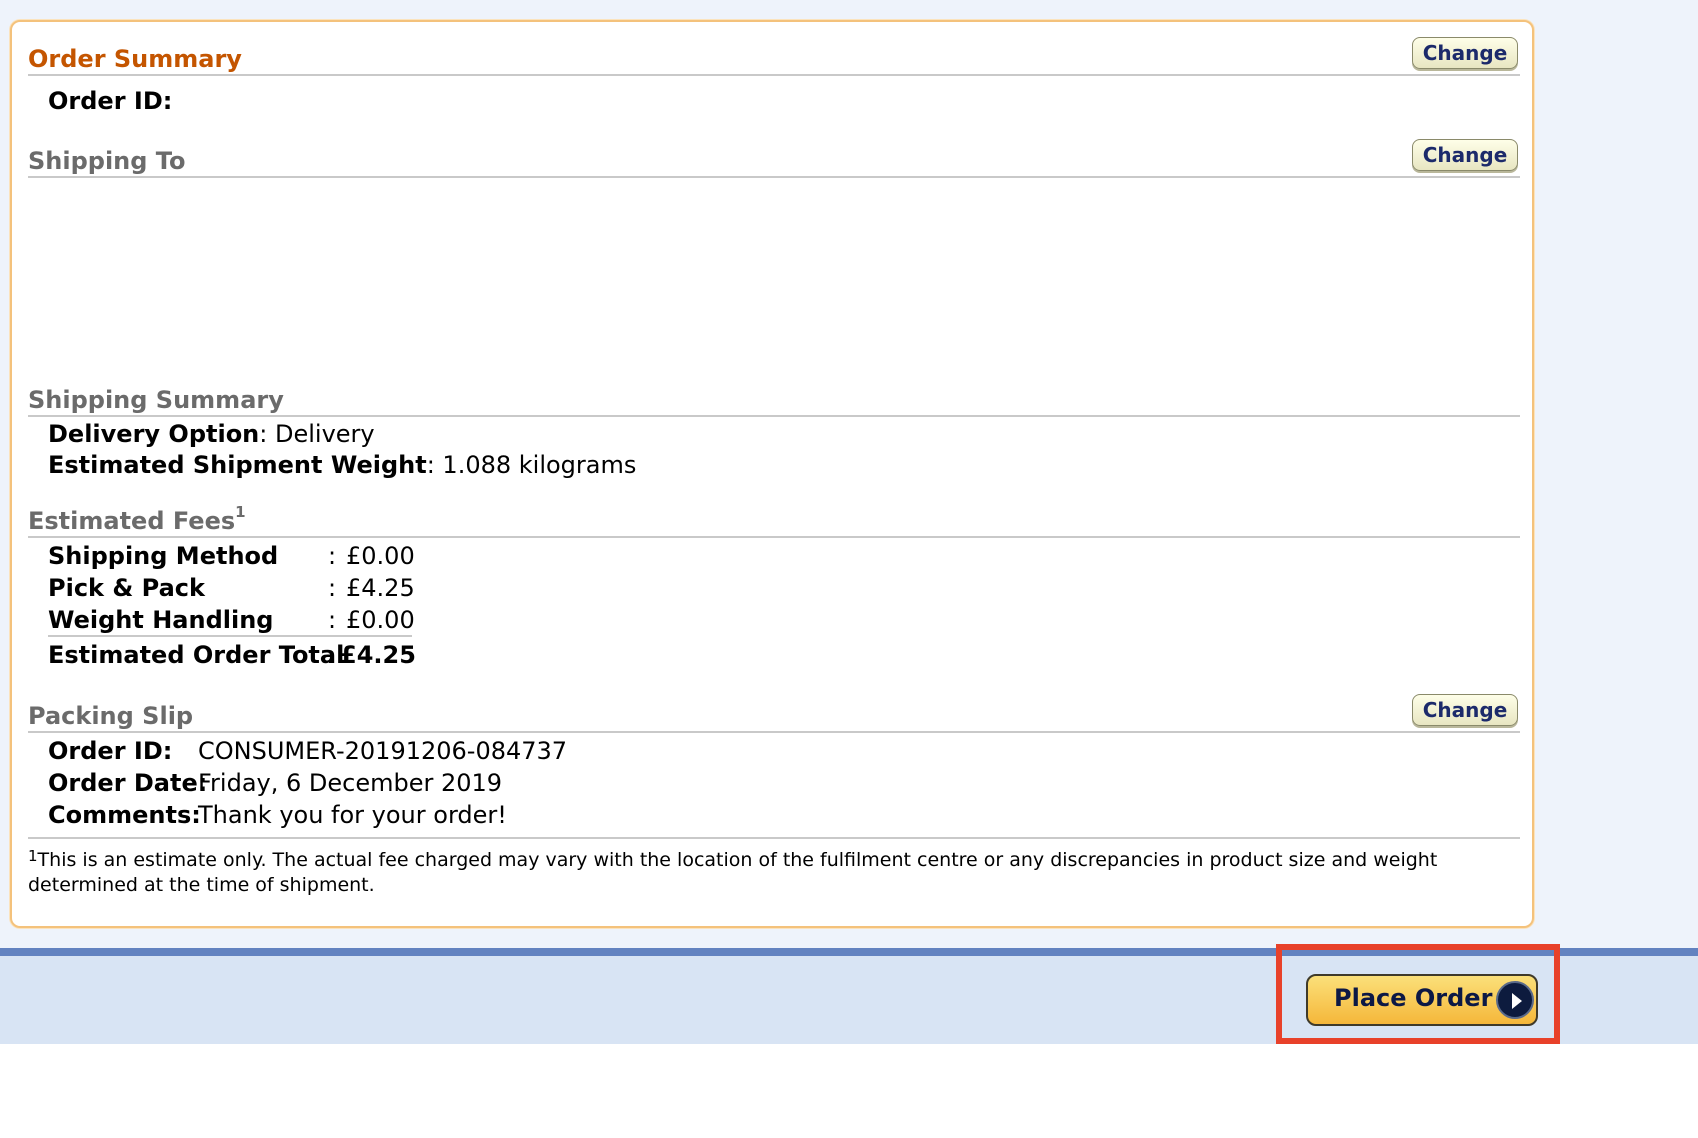 This screenshot has width=1698, height=1138. Describe the element at coordinates (163, 556) in the screenshot. I see `fee-label: Shipping Method` at that location.